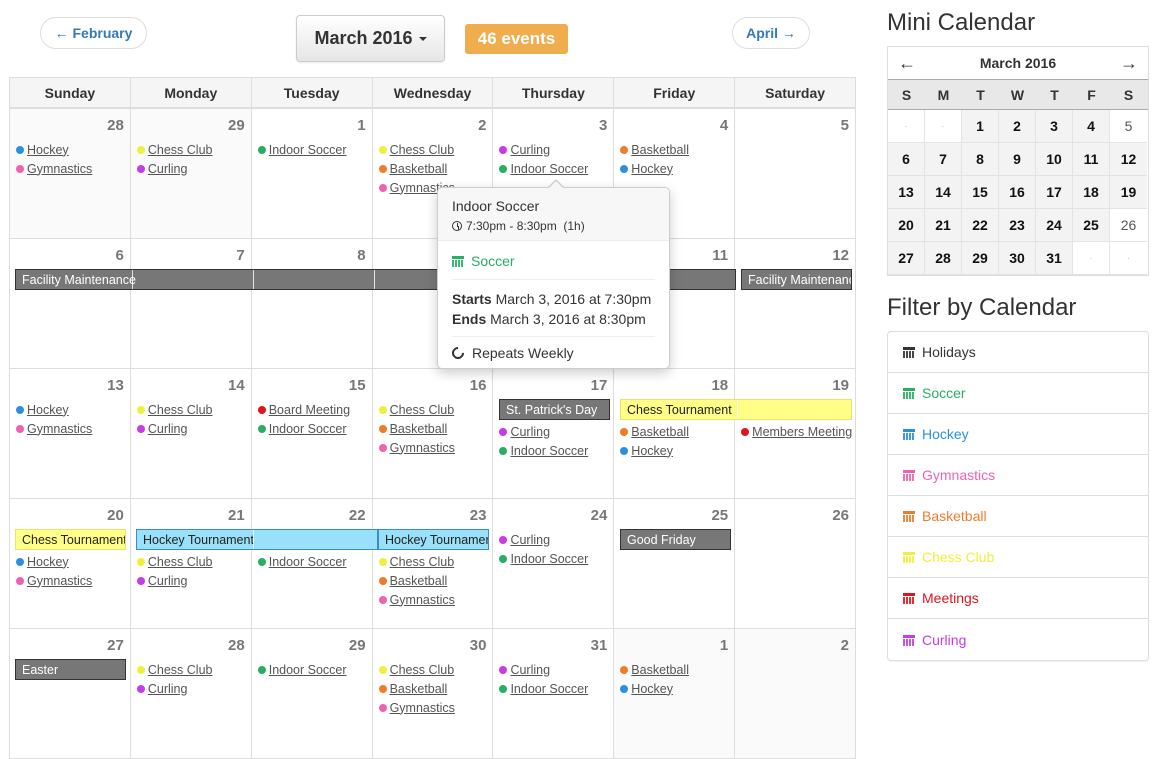  Describe the element at coordinates (70, 303) in the screenshot. I see `day-cell: 6` at that location.